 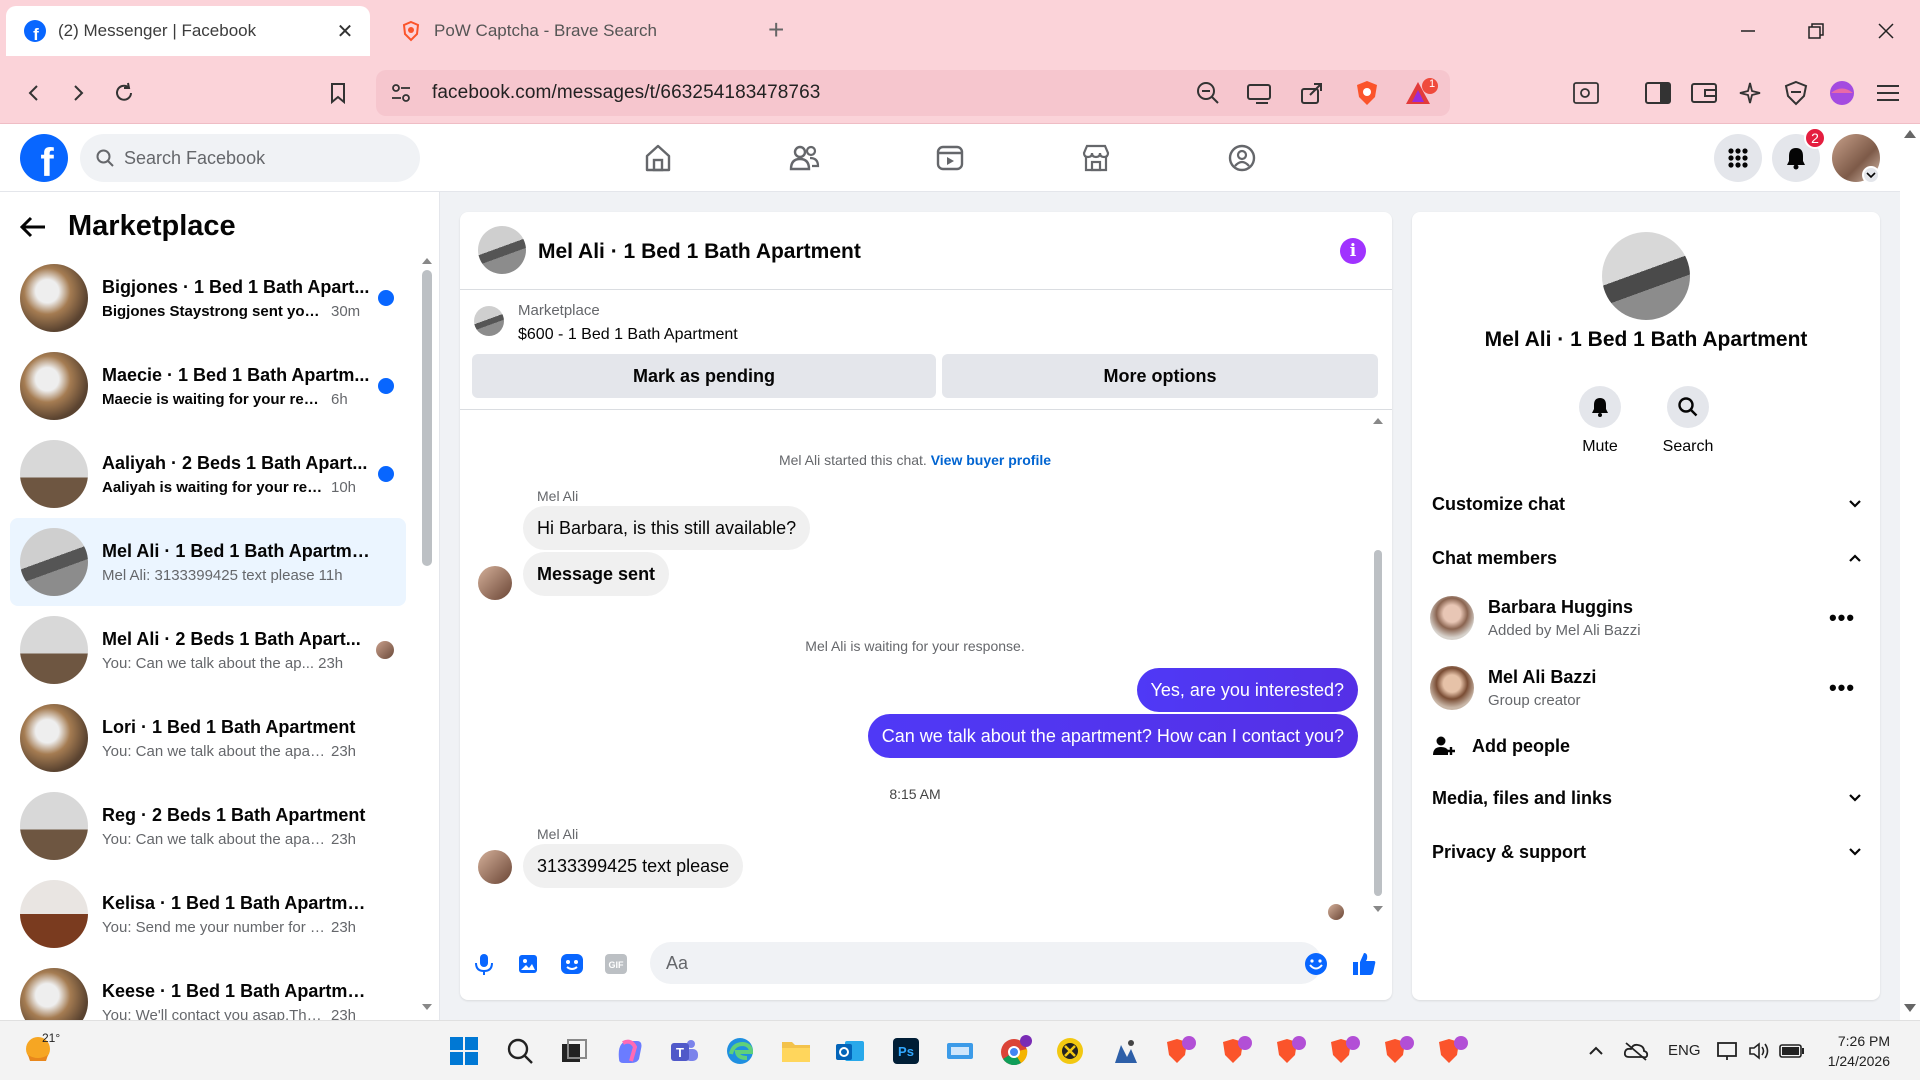 What do you see at coordinates (906, 1051) in the screenshot?
I see `photoshop-icon: Ps` at bounding box center [906, 1051].